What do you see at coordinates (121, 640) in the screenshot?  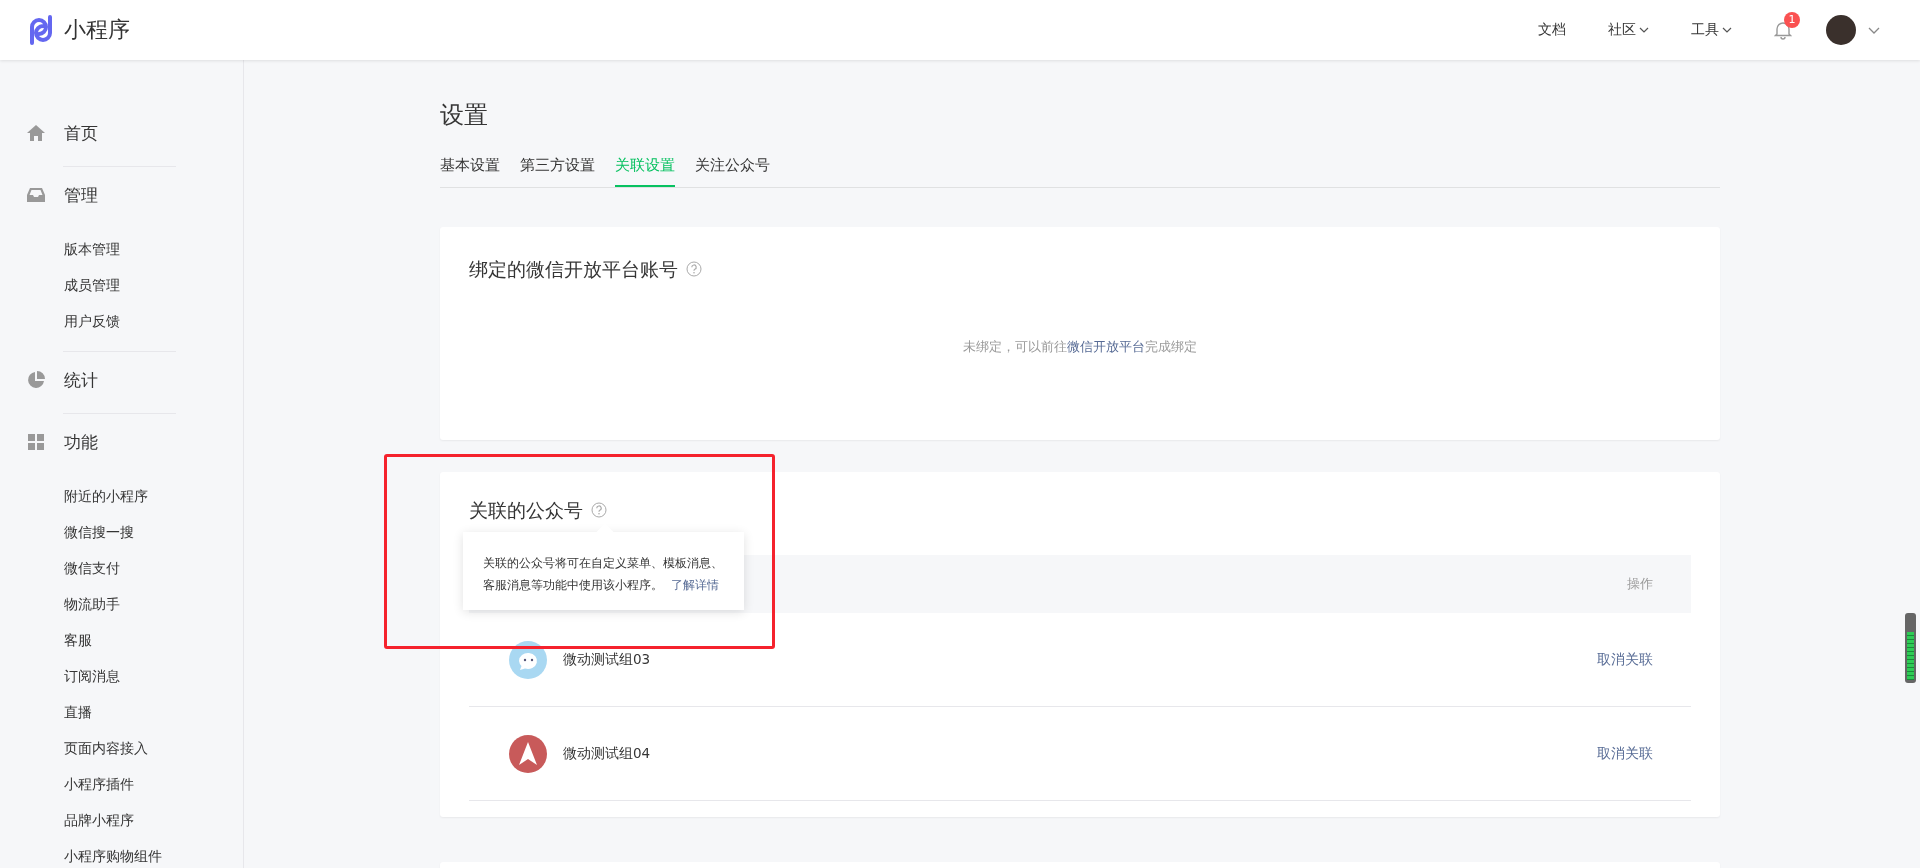 I see `sidebar-subitem: 客服` at bounding box center [121, 640].